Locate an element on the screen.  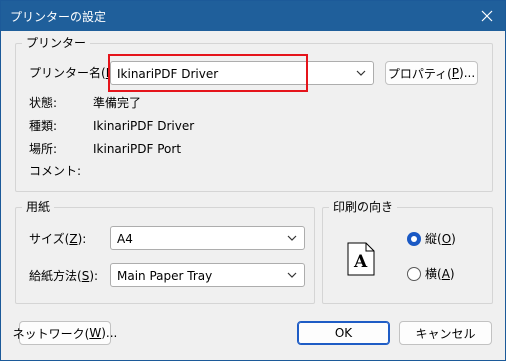
landscape-radio: 横(A) is located at coordinates (437, 274).